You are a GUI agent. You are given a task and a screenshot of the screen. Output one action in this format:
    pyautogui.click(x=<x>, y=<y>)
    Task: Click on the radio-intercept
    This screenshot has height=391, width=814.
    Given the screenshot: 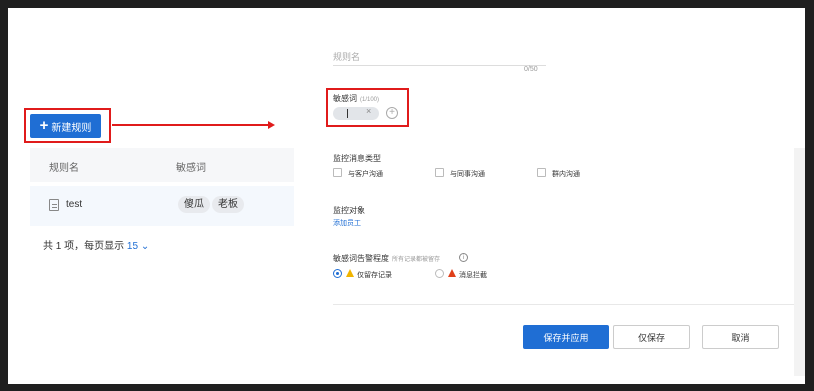 What is the action you would take?
    pyautogui.click(x=439, y=273)
    